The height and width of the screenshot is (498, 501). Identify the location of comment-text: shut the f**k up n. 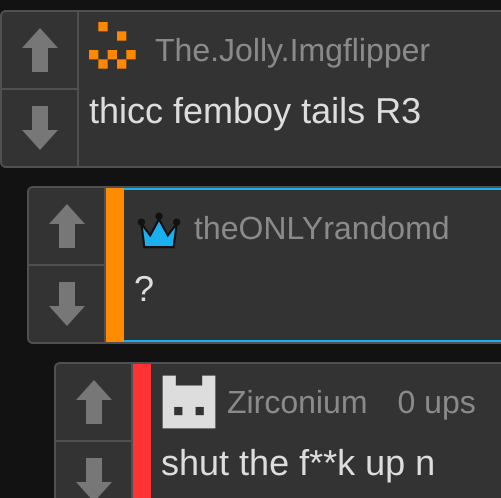
(298, 463).